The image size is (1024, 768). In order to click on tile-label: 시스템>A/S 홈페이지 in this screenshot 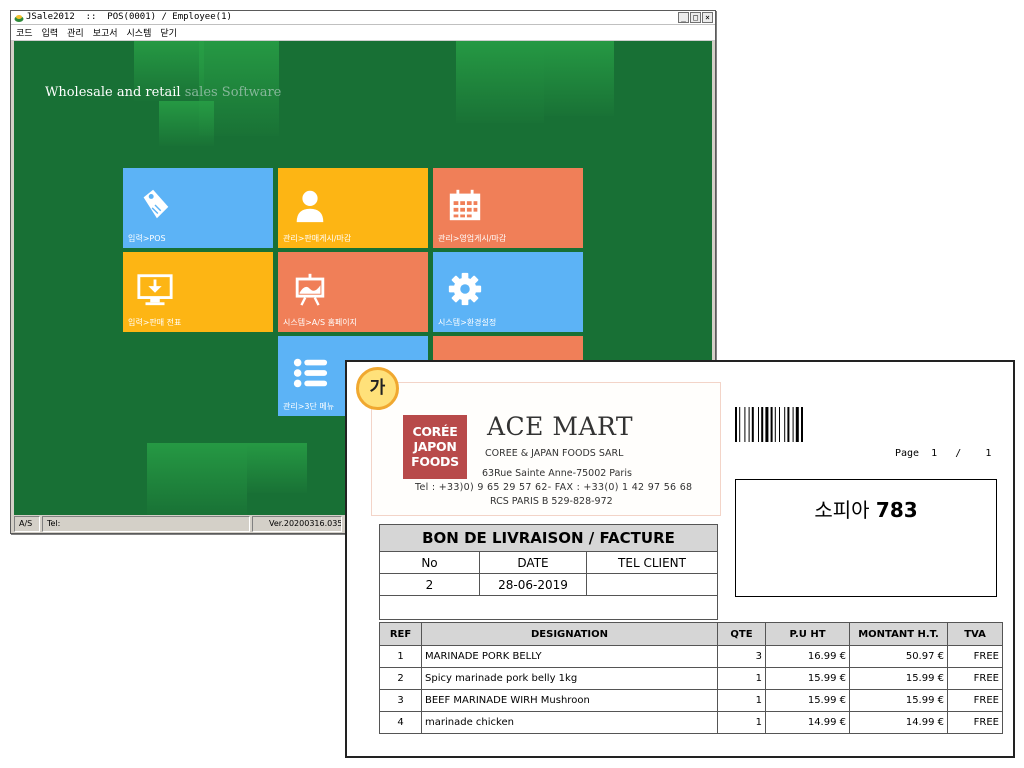, I will do `click(320, 322)`.